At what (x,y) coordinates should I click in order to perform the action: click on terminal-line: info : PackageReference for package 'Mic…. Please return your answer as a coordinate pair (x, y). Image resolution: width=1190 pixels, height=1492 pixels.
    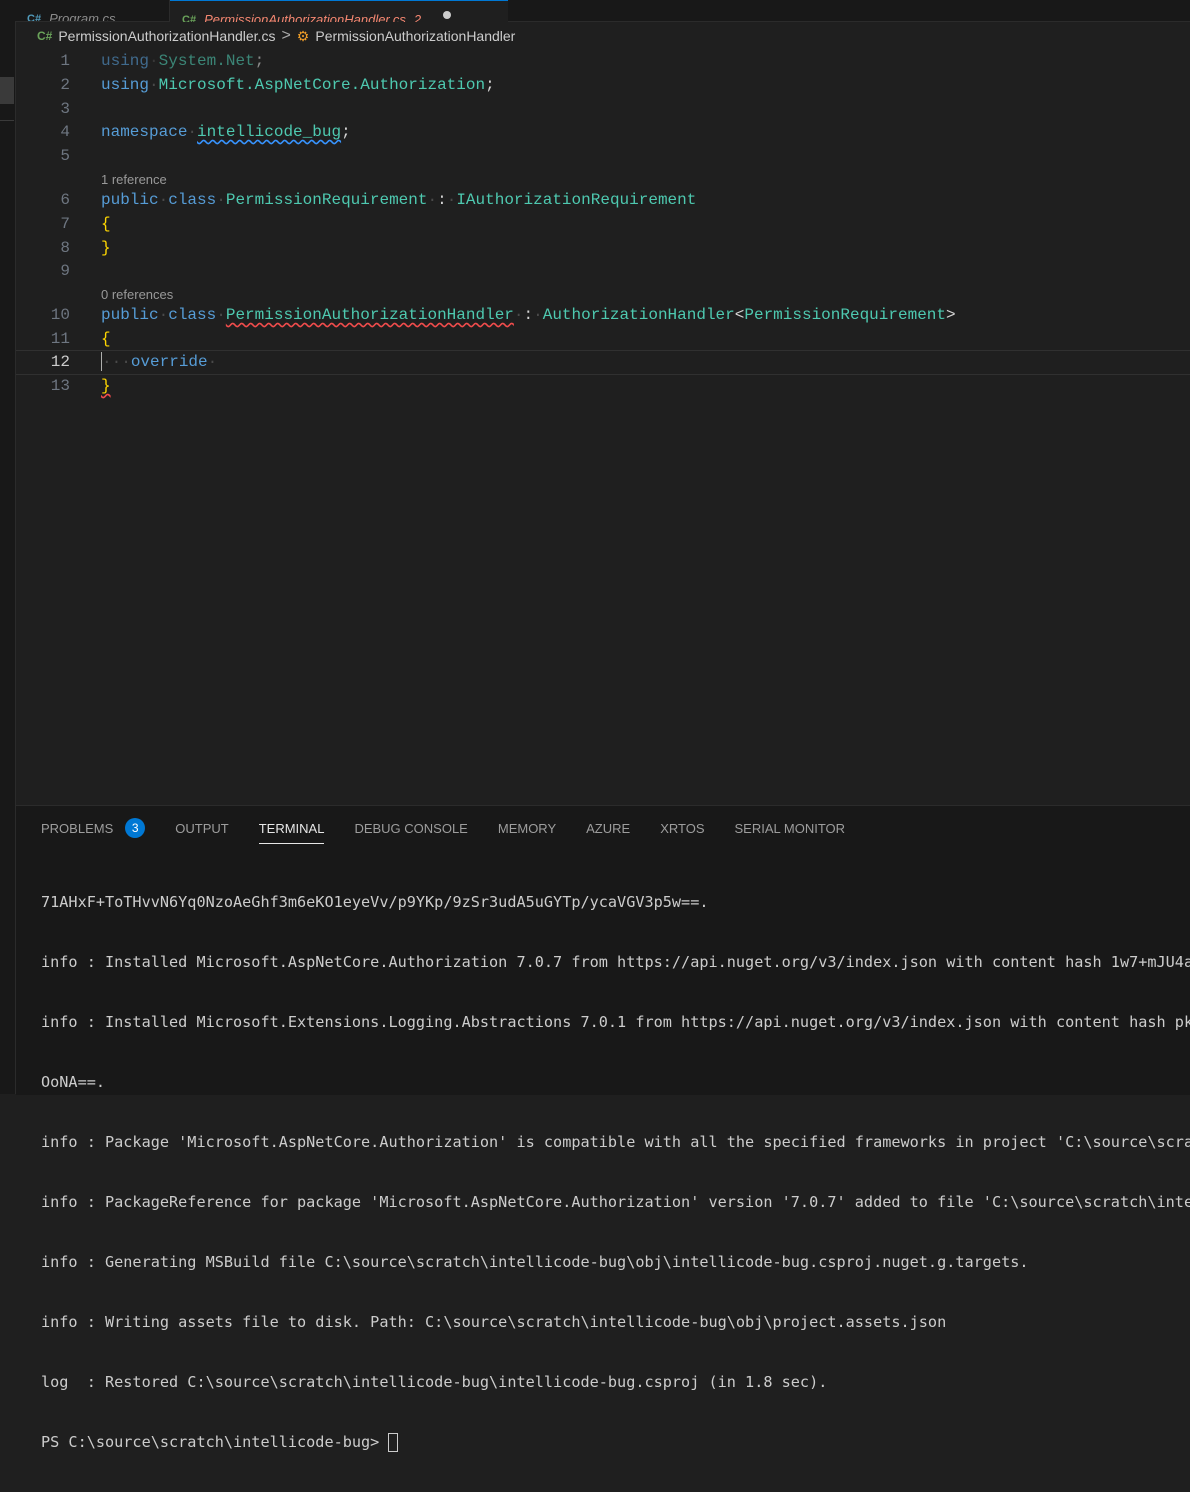
    Looking at the image, I should click on (615, 1202).